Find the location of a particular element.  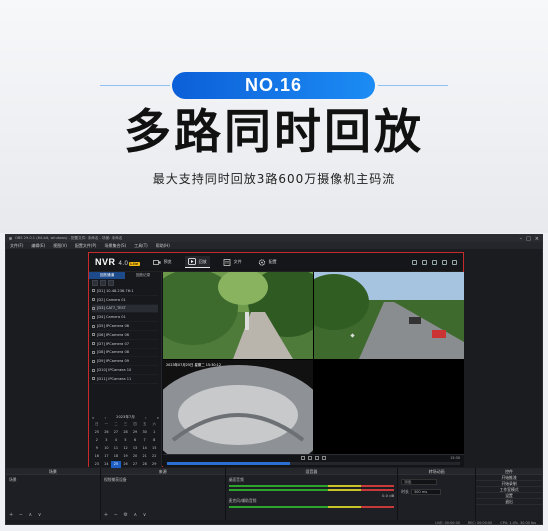

menu-icon is located at coordinates (454, 262).